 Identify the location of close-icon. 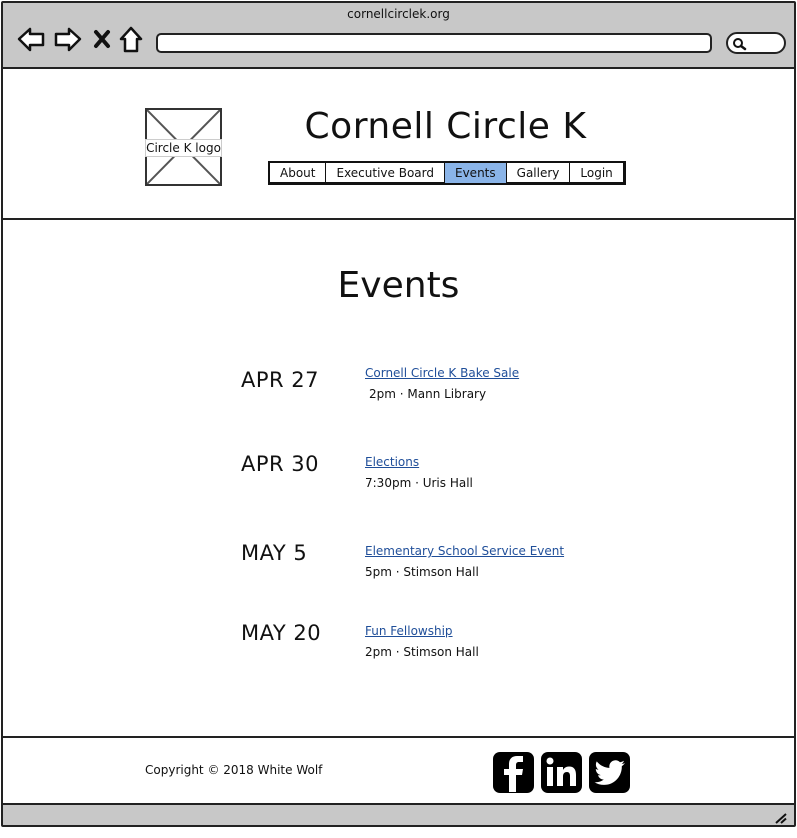
(106, 40).